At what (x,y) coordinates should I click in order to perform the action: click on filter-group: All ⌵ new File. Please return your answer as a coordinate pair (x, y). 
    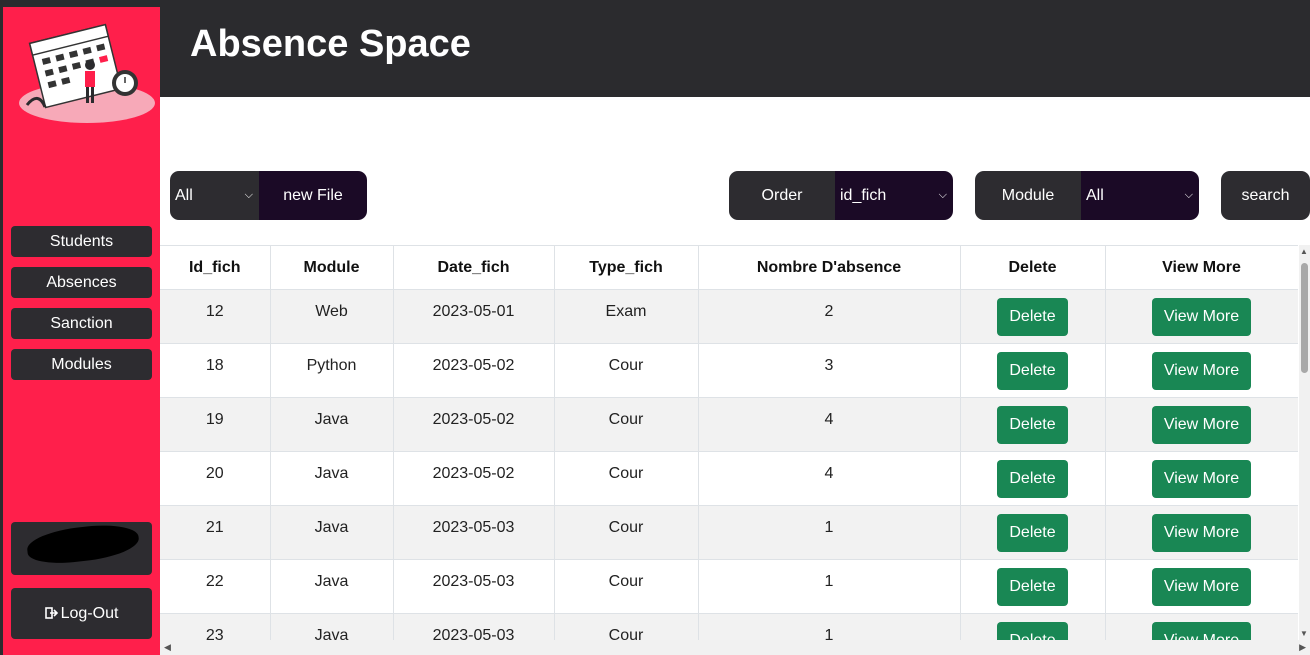
    Looking at the image, I should click on (268, 195).